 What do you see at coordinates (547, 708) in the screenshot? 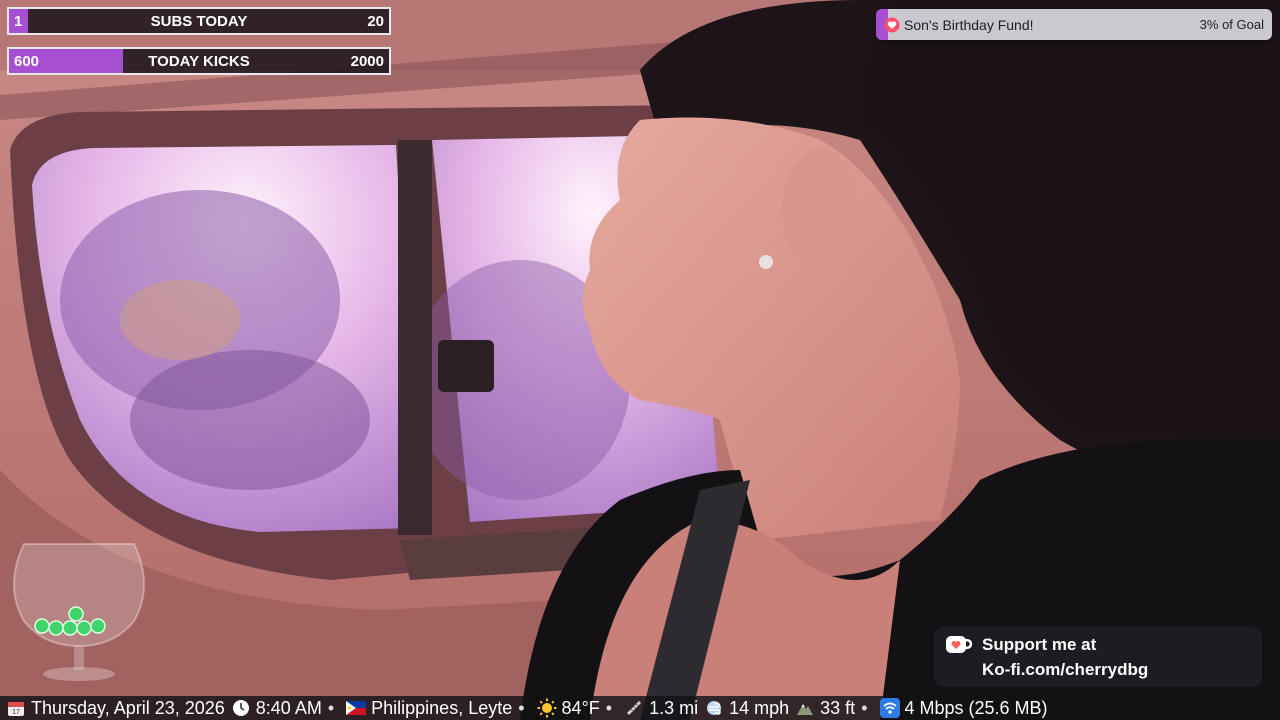
I see `sun-icon` at bounding box center [547, 708].